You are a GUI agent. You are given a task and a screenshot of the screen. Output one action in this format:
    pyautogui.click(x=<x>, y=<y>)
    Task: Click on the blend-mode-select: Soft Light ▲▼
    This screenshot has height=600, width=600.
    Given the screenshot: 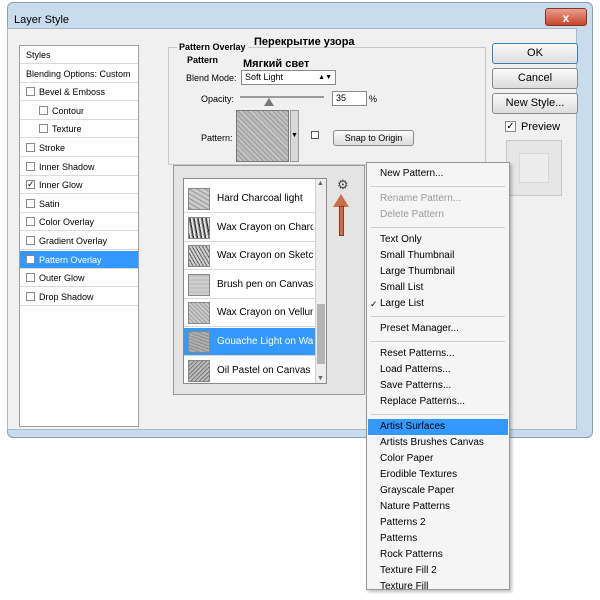 What is the action you would take?
    pyautogui.click(x=288, y=77)
    